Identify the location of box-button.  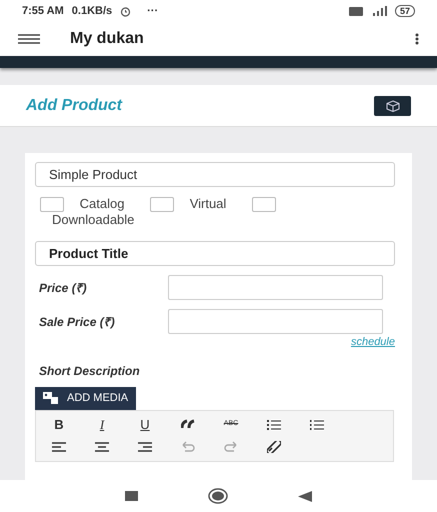
(392, 106).